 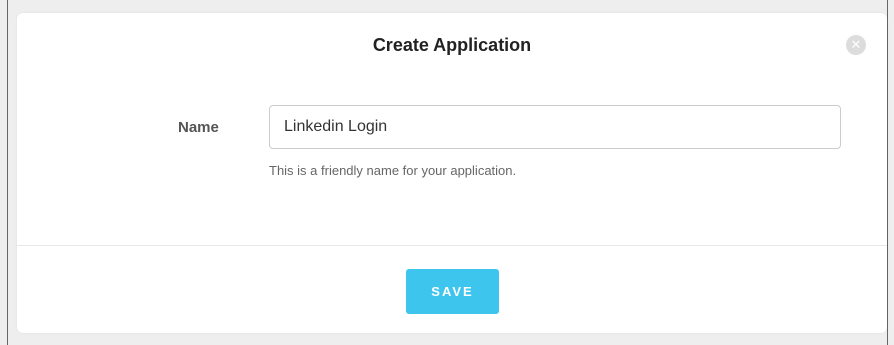 What do you see at coordinates (452, 245) in the screenshot?
I see `footer-divider` at bounding box center [452, 245].